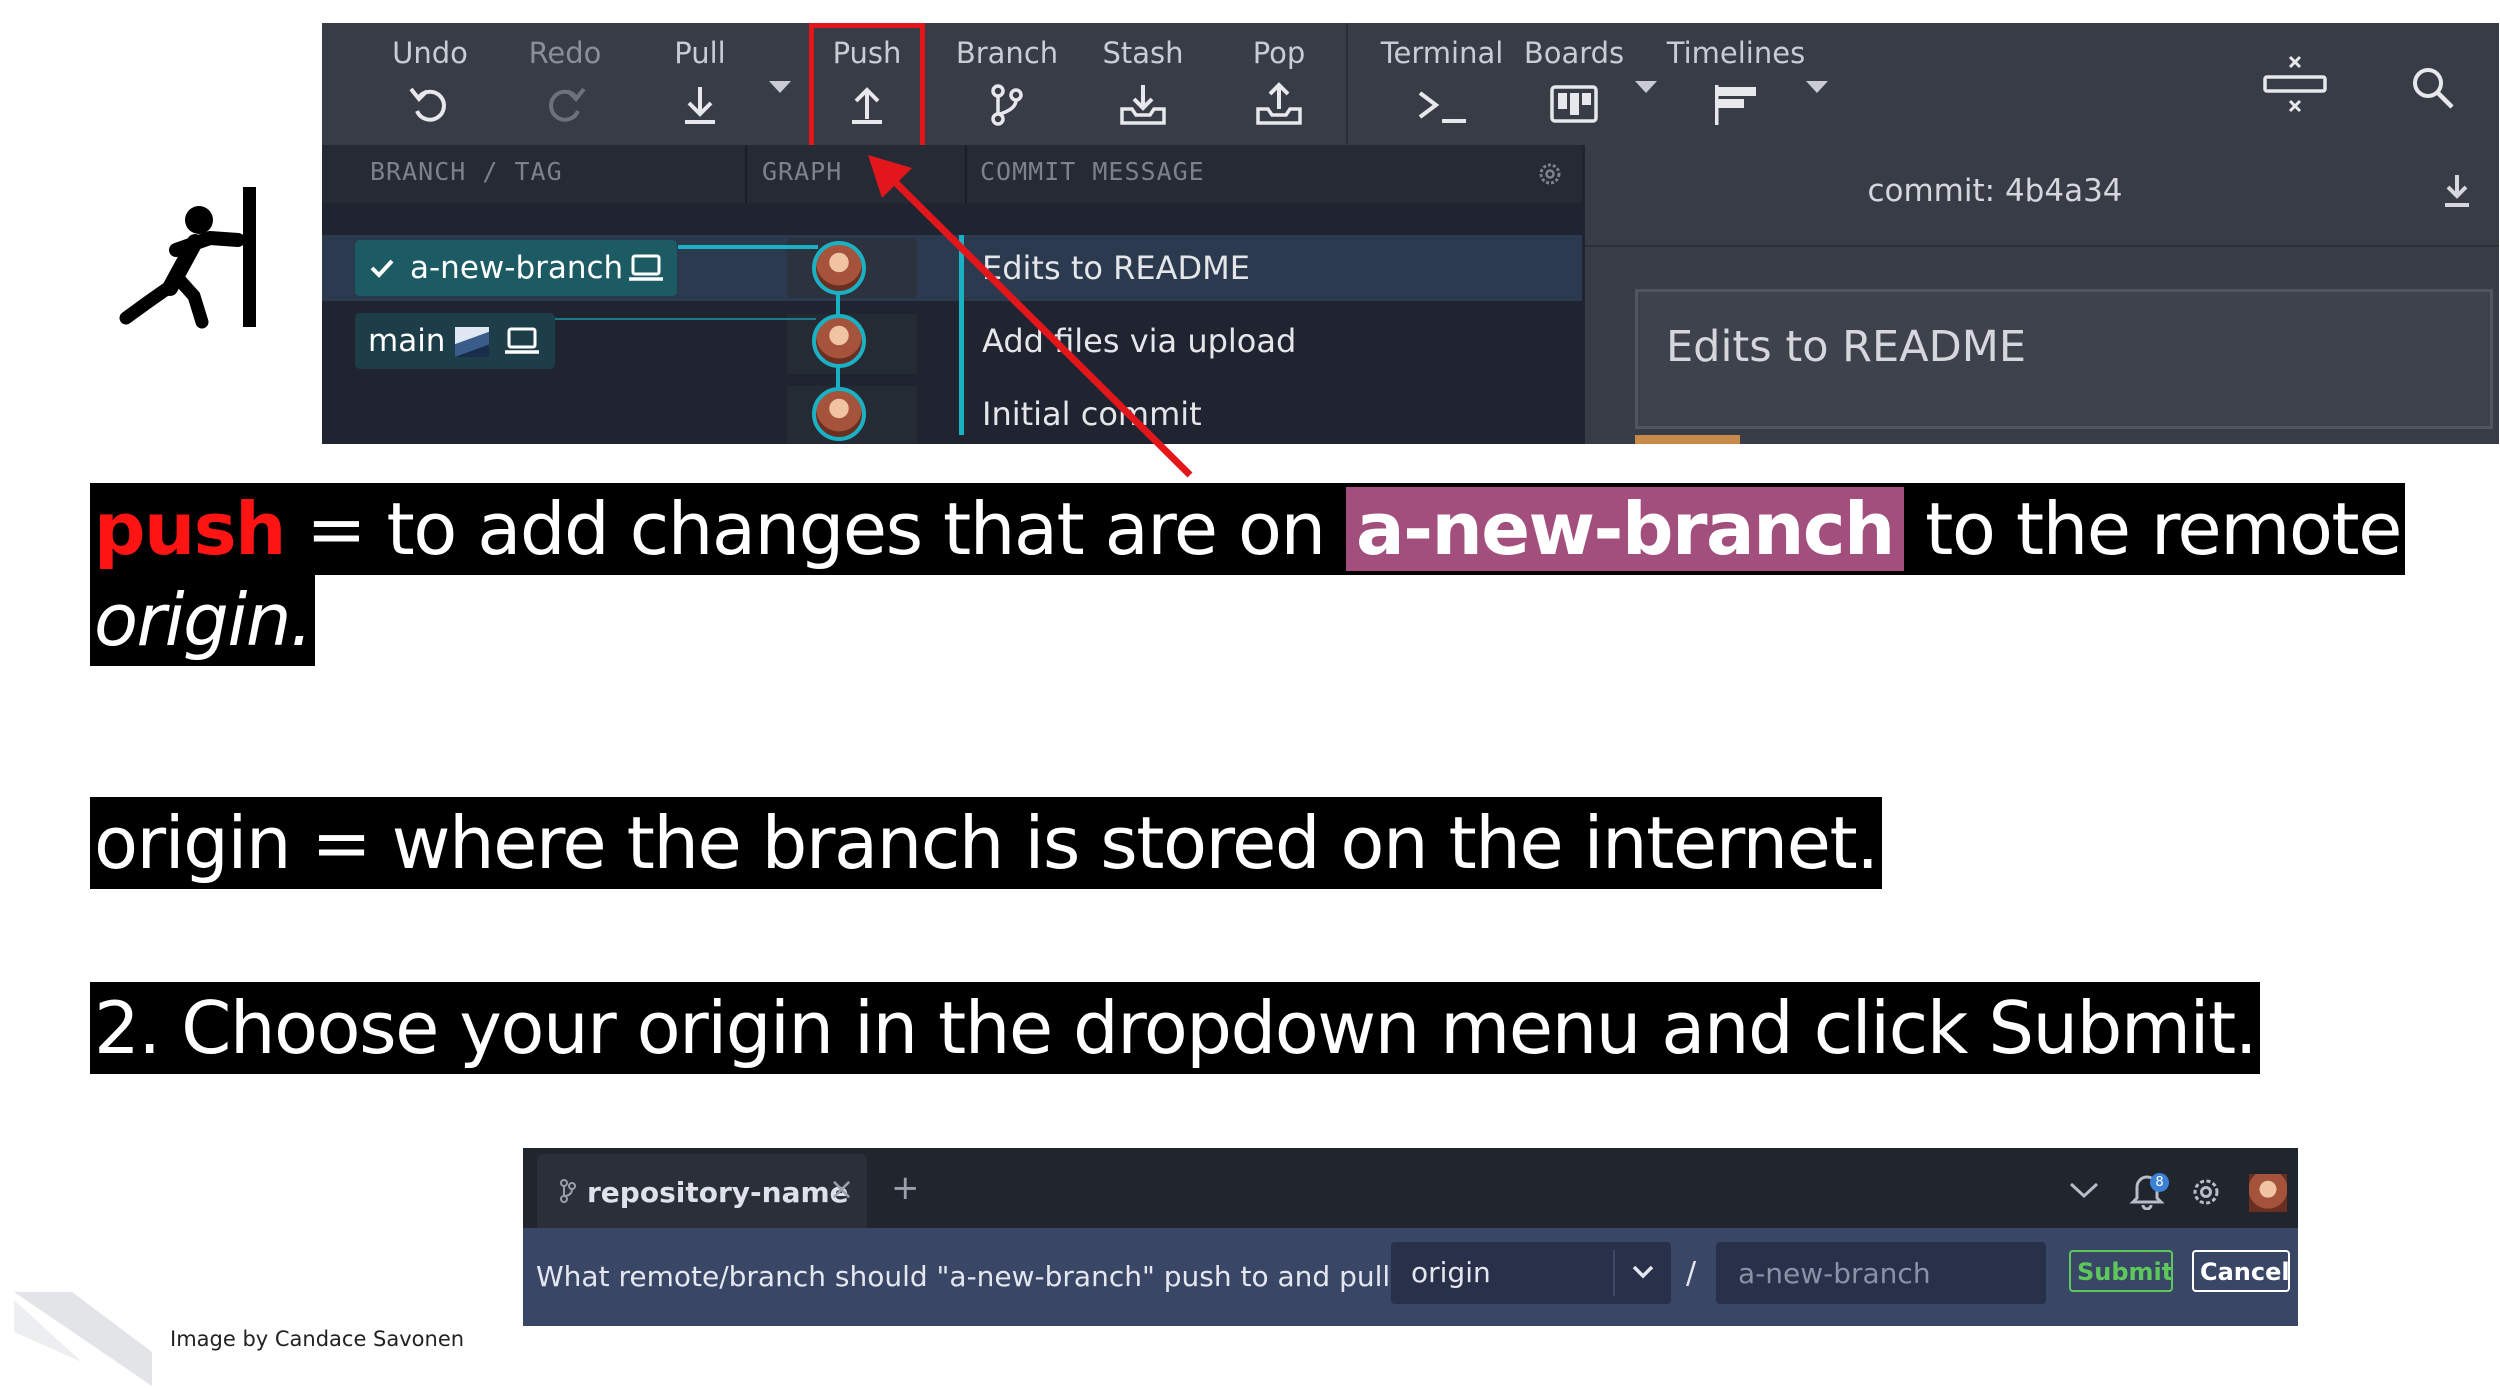 Image resolution: width=2500 pixels, height=1388 pixels. I want to click on push-highlight-box, so click(867, 87).